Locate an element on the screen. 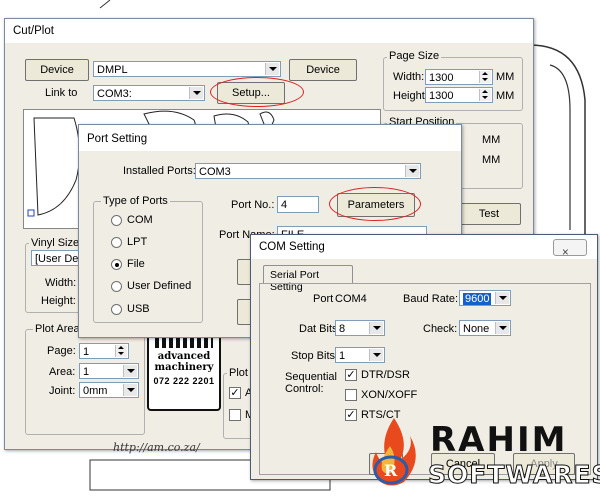  link-to-label: Link to is located at coordinates (61, 93).